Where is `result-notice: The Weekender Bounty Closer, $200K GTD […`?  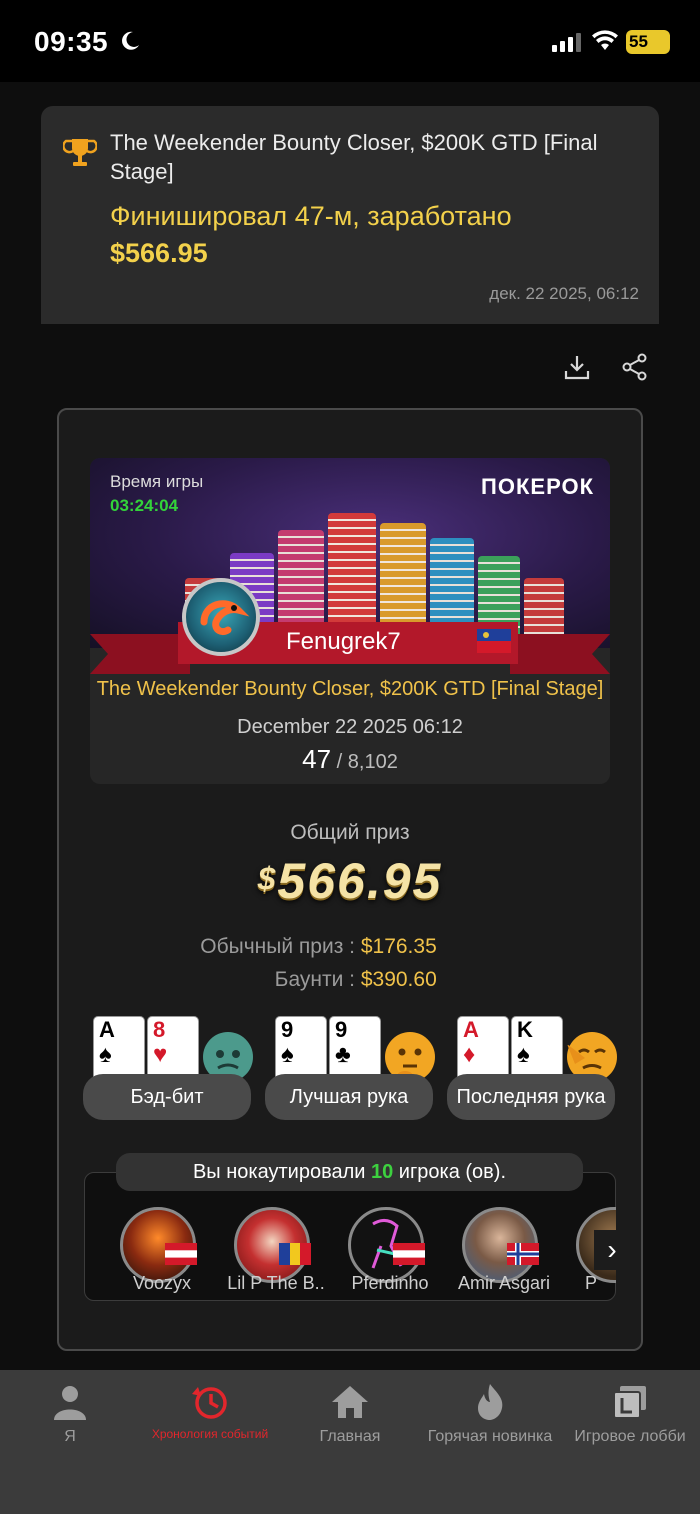
result-notice: The Weekender Bounty Closer, $200K GTD [… is located at coordinates (350, 215).